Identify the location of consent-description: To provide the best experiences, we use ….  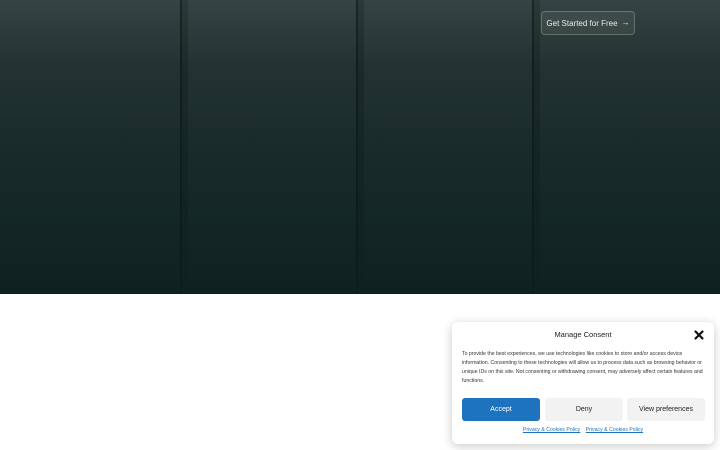
(582, 367).